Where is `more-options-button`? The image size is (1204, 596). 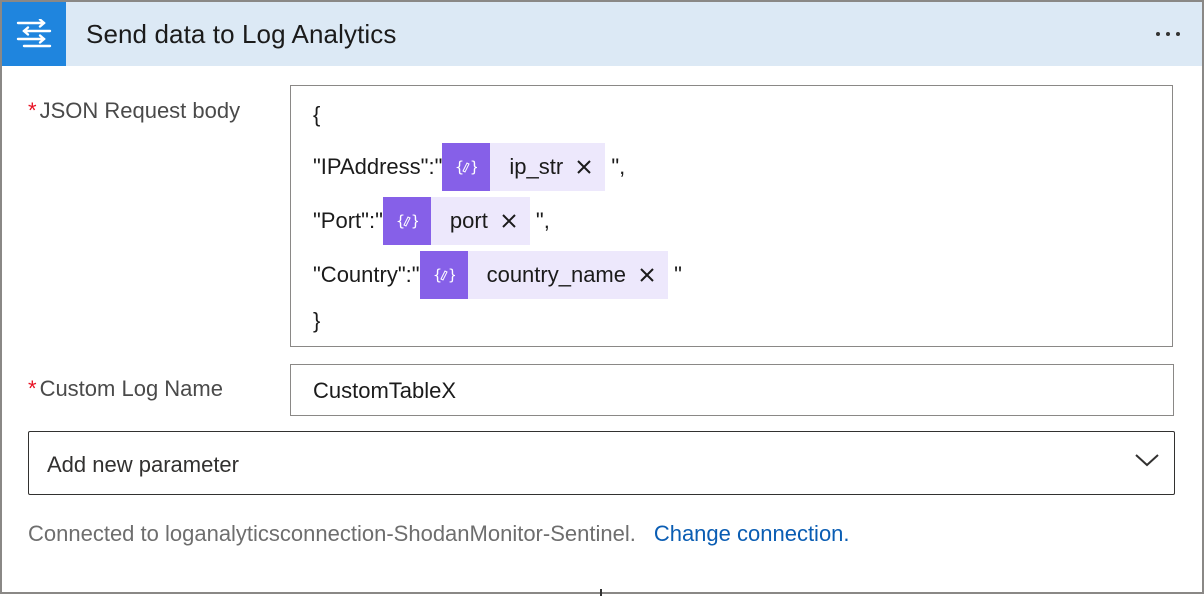
more-options-button is located at coordinates (1168, 34).